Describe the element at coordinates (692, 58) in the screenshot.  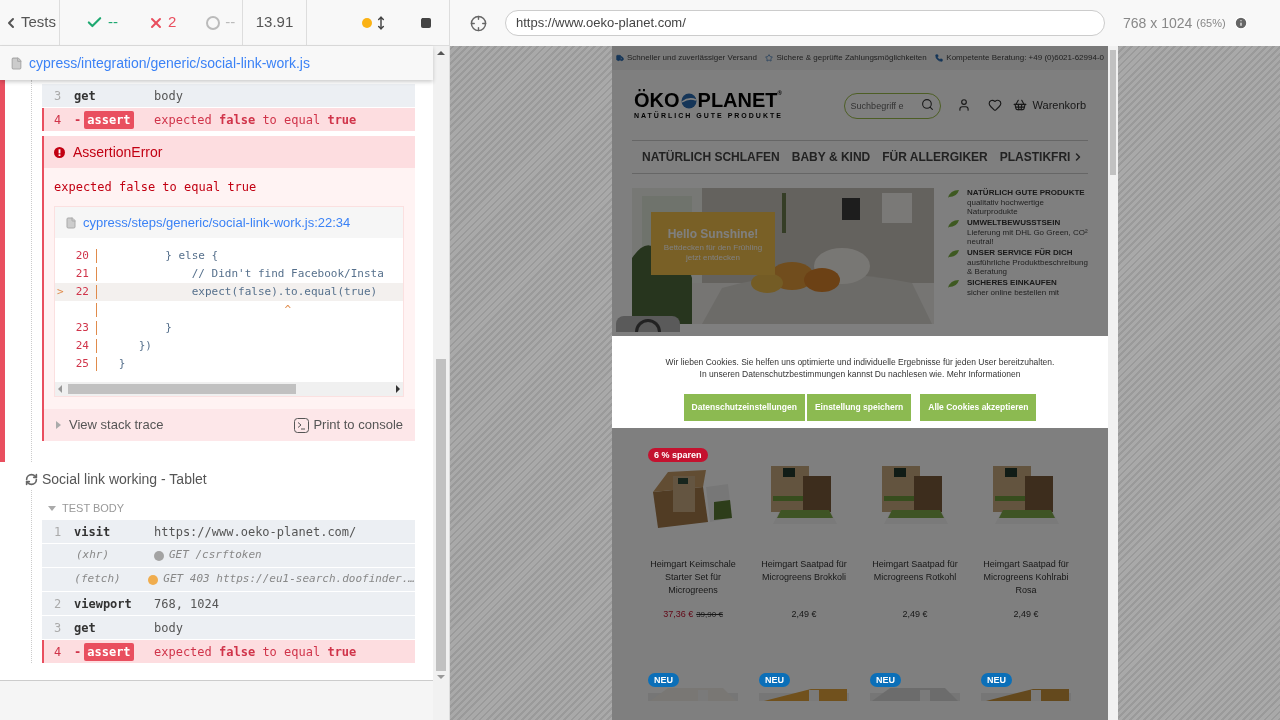
I see `usp-text: Schneller und zuverlässiger Versand` at that location.